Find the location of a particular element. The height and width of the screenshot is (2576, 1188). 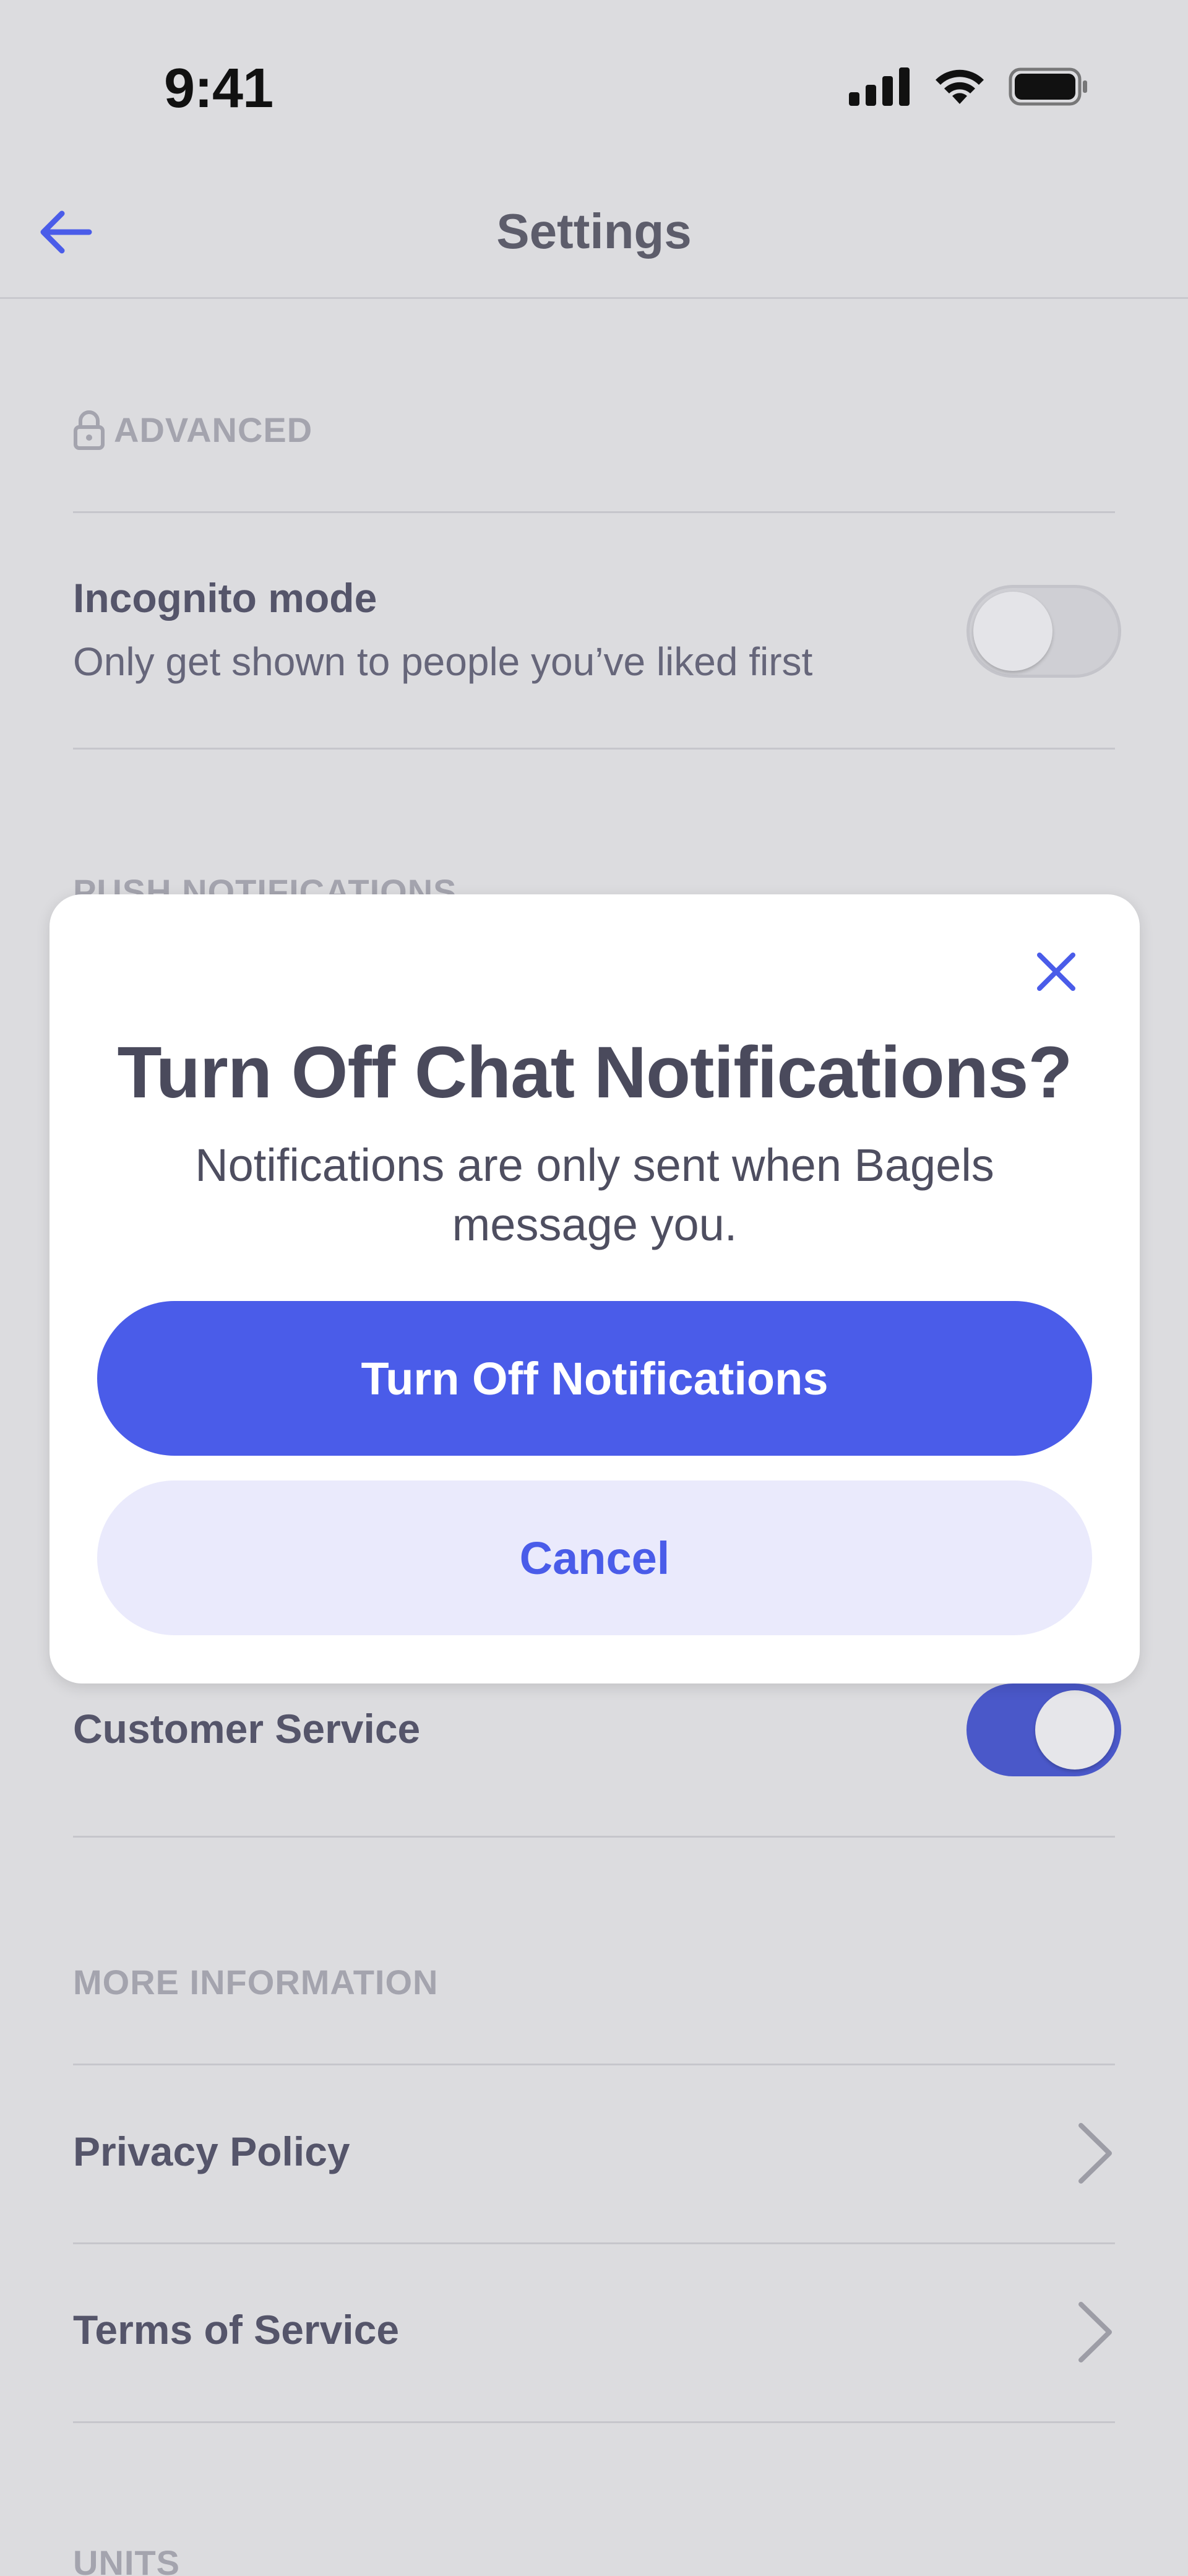

cellular-signal-icon is located at coordinates (880, 88).